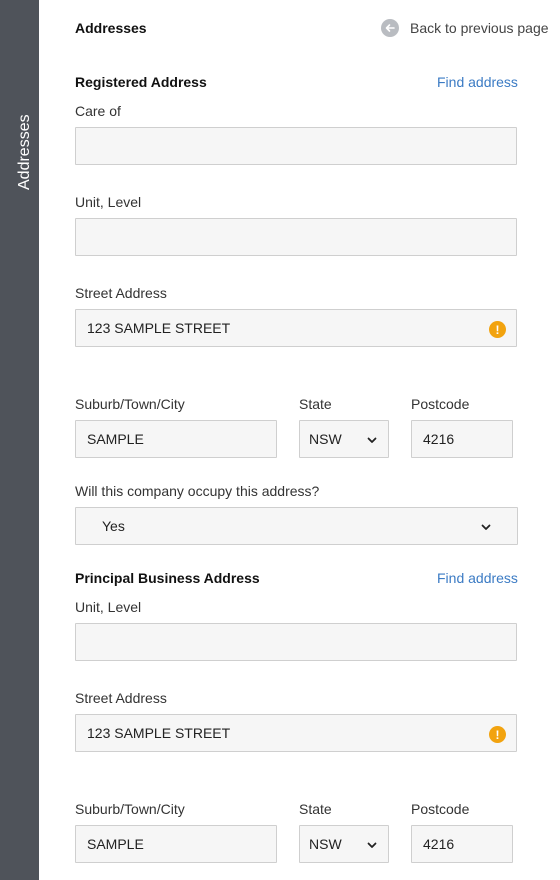  Describe the element at coordinates (315, 809) in the screenshot. I see `principal-state-label: State` at that location.